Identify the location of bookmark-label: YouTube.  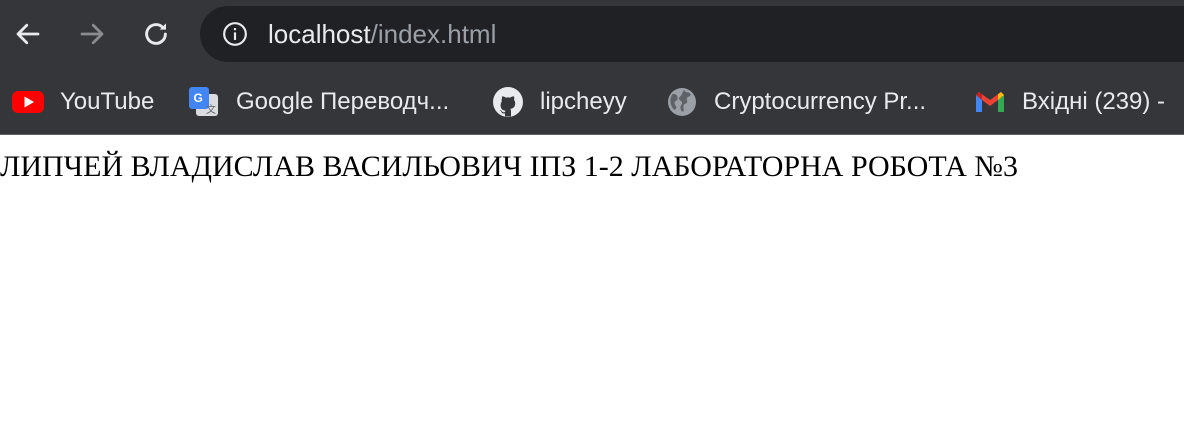
(107, 101).